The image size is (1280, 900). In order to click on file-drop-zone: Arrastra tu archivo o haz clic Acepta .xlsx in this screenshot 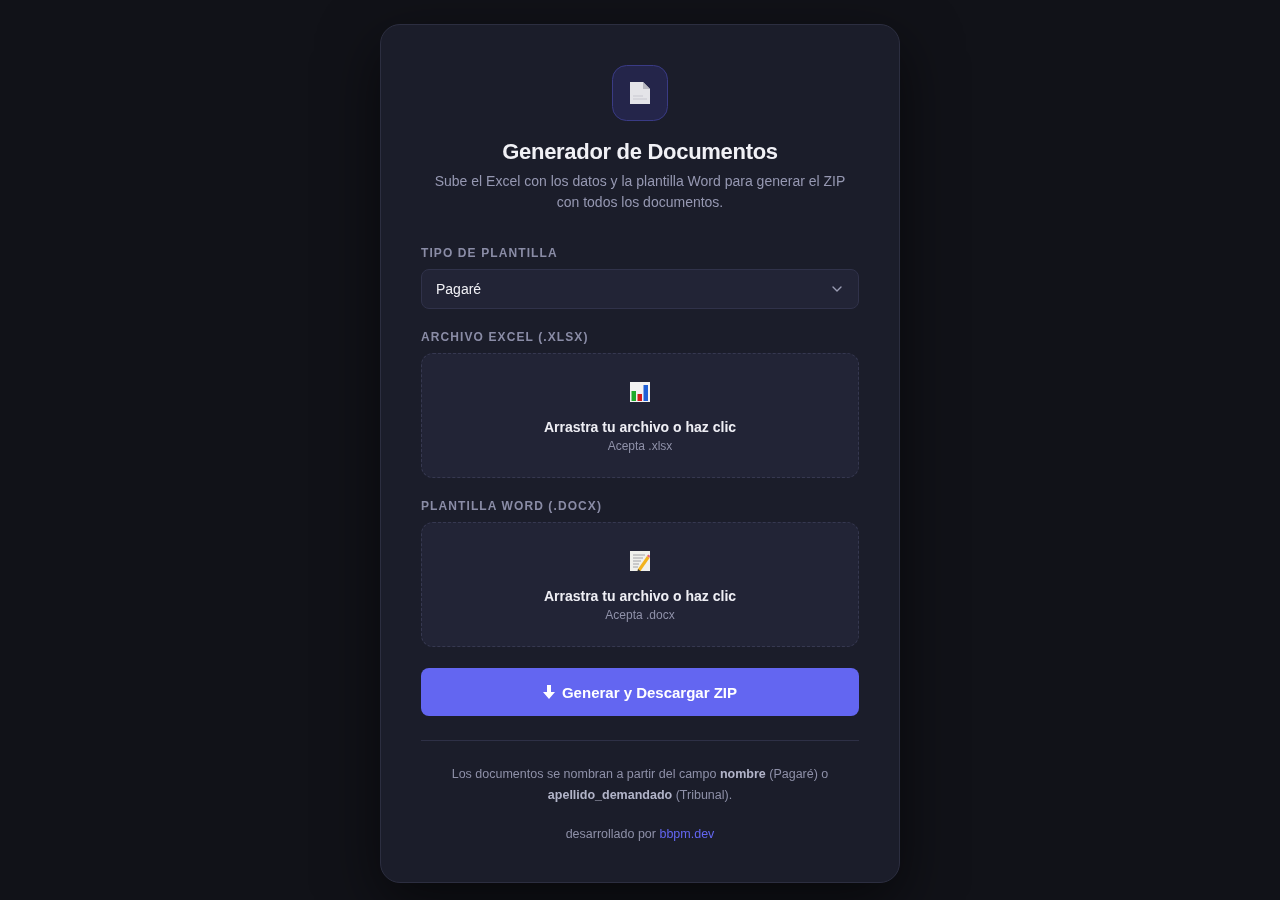, I will do `click(640, 415)`.